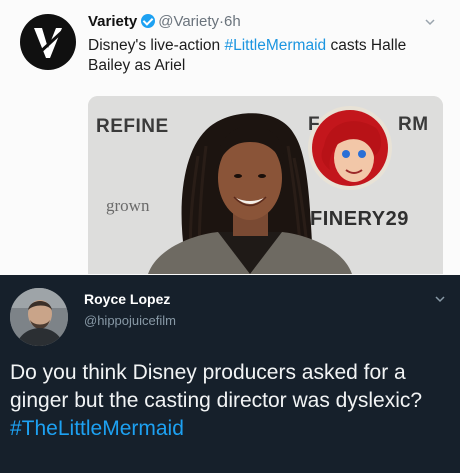  I want to click on sponsor-logo-grown: grown, so click(128, 205).